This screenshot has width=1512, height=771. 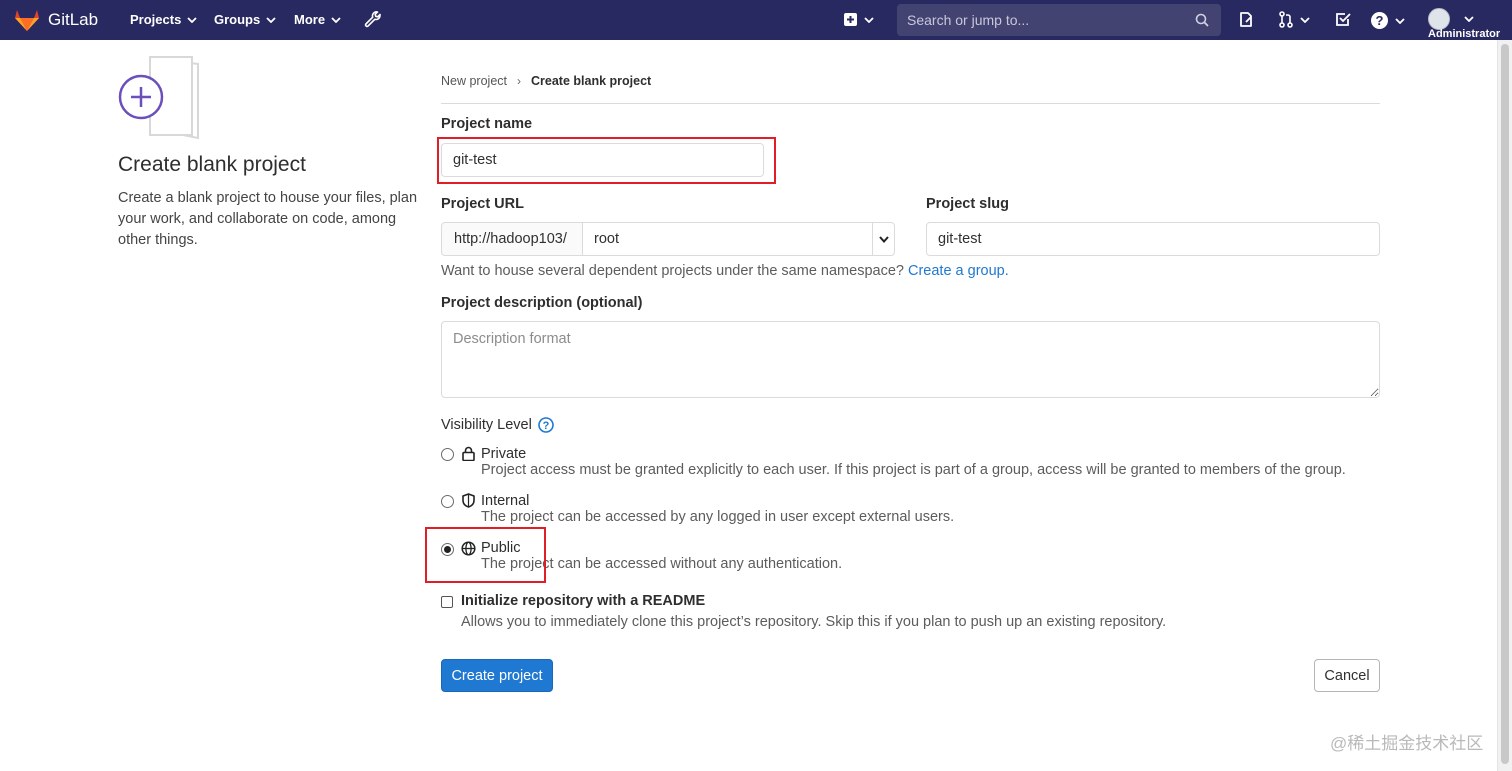 What do you see at coordinates (212, 164) in the screenshot?
I see `intro-title: Create blank project` at bounding box center [212, 164].